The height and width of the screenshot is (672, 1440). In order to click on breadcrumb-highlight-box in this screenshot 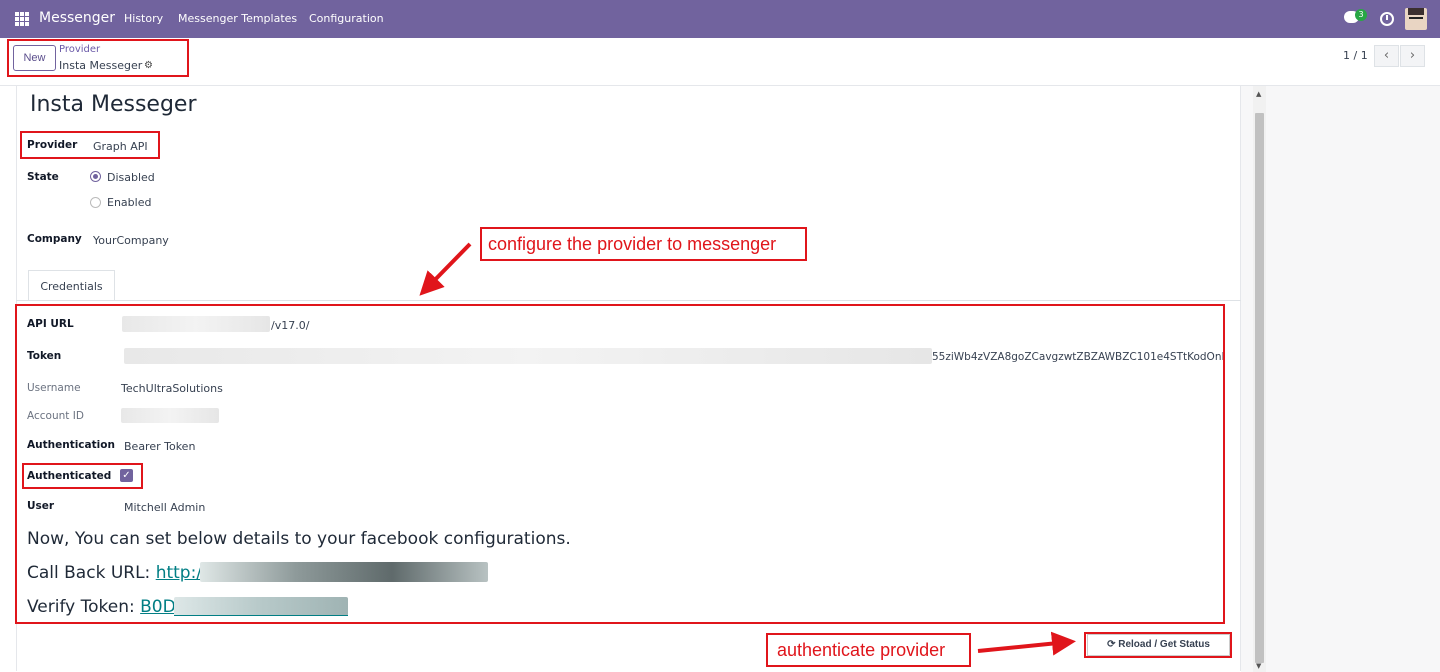, I will do `click(98, 58)`.